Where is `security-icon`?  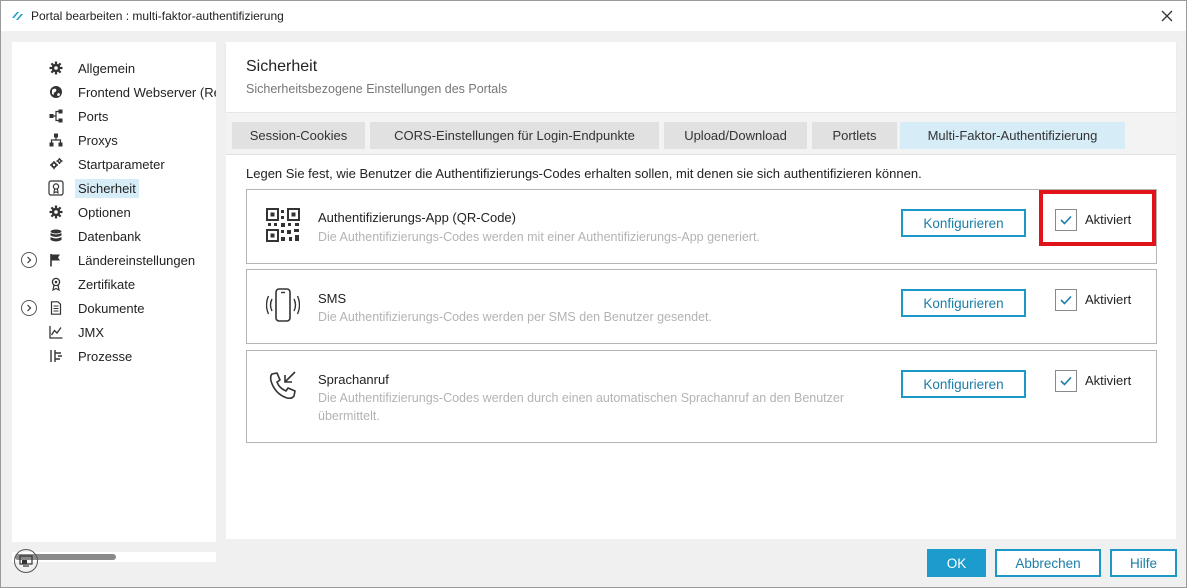 security-icon is located at coordinates (56, 188).